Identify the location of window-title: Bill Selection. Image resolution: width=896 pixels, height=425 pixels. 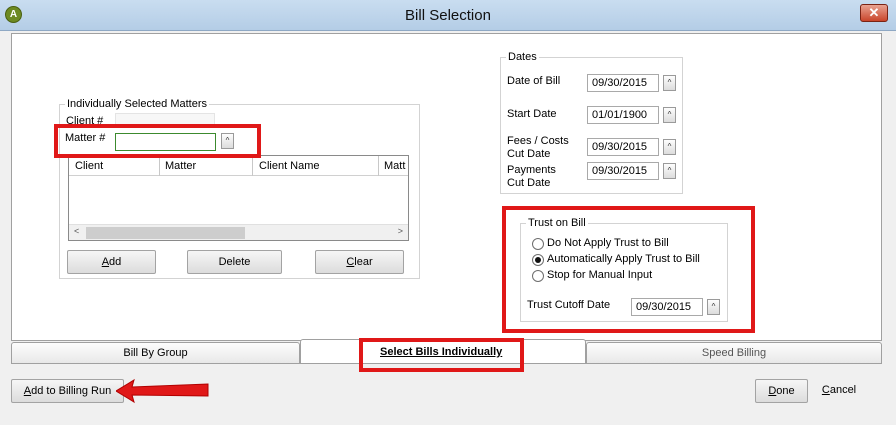
(448, 15).